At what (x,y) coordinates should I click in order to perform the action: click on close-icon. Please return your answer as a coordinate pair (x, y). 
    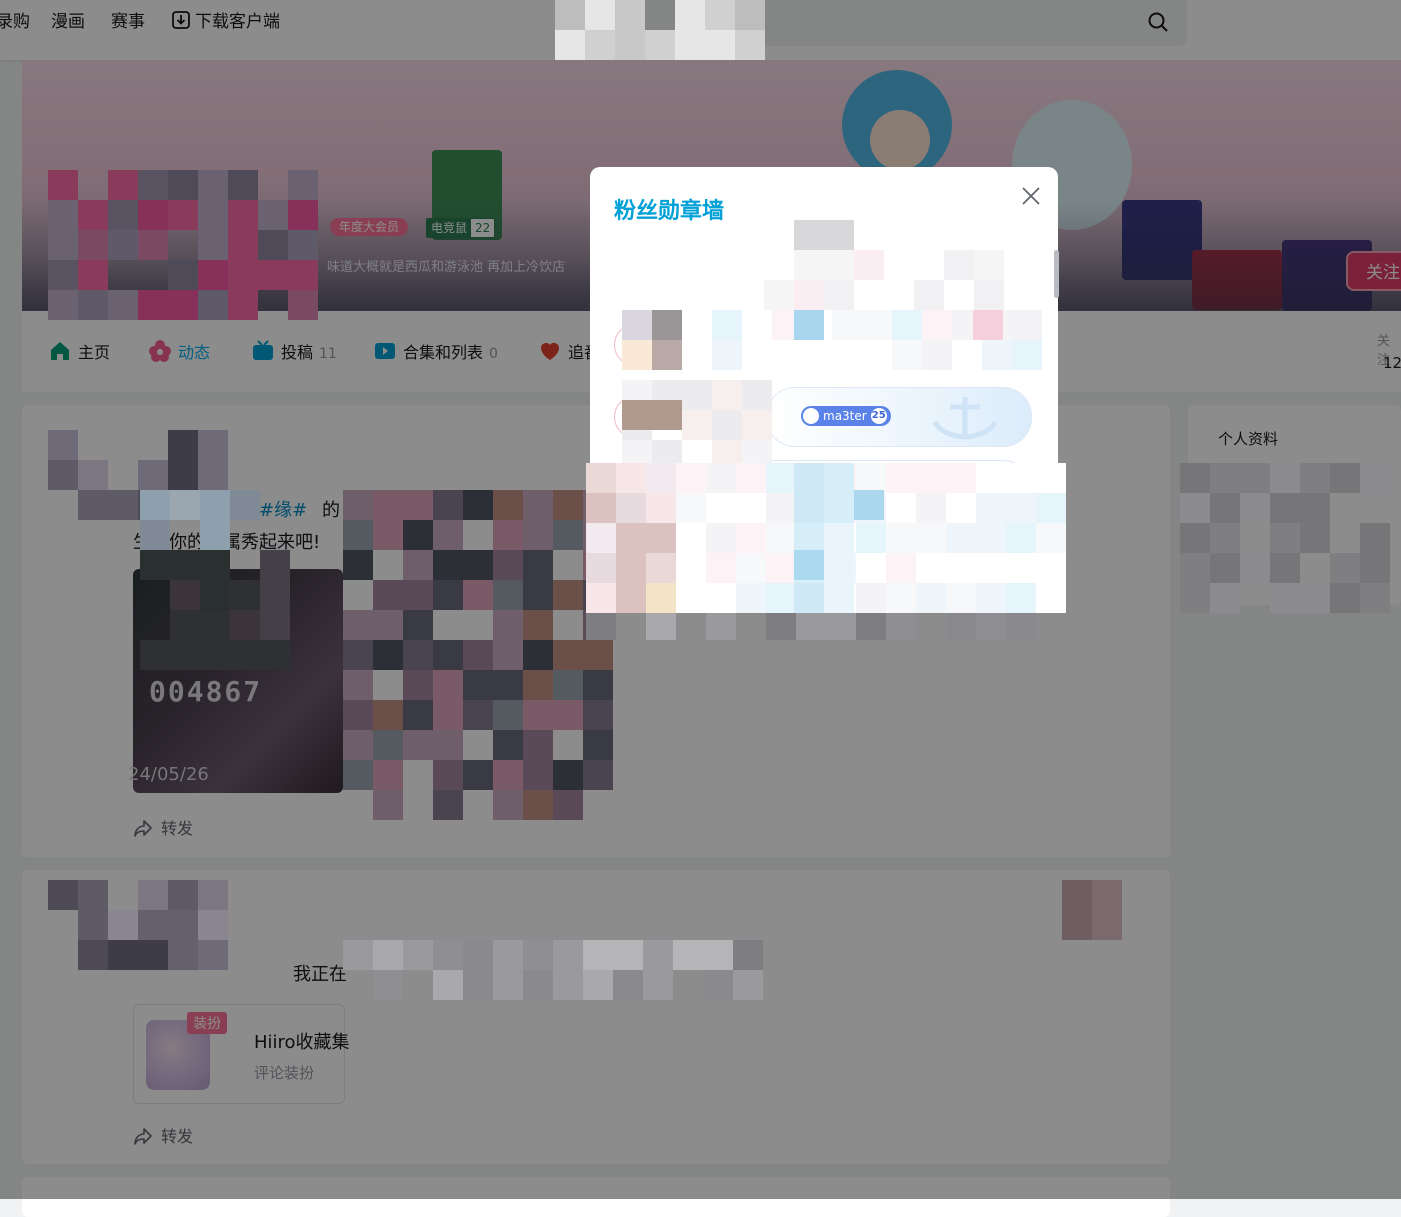
    Looking at the image, I should click on (1031, 196).